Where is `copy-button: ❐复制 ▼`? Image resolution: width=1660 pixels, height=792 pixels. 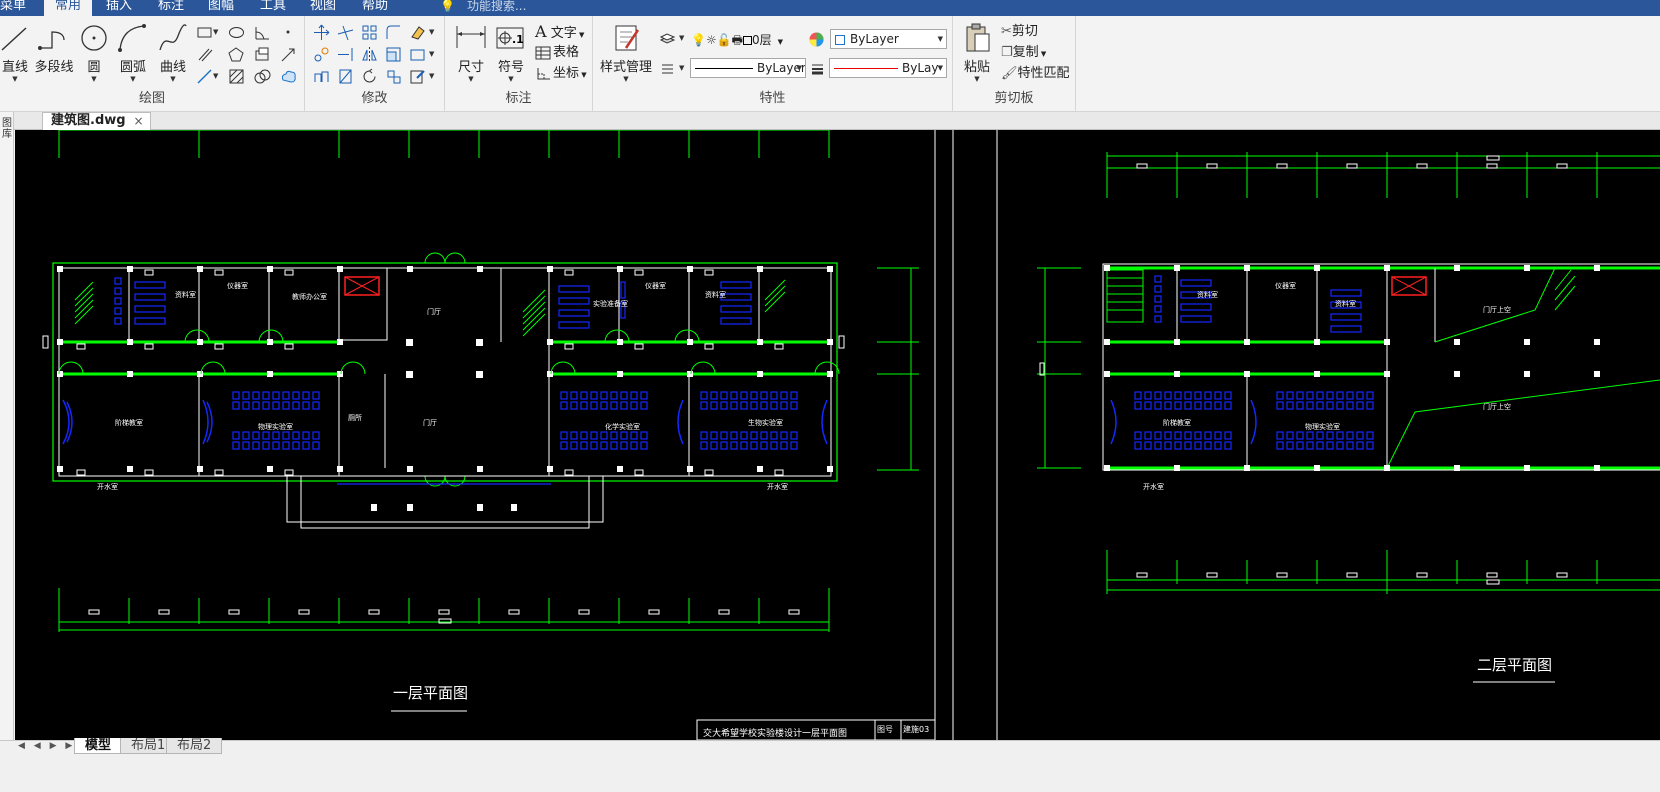 copy-button: ❐复制 ▼ is located at coordinates (1023, 53).